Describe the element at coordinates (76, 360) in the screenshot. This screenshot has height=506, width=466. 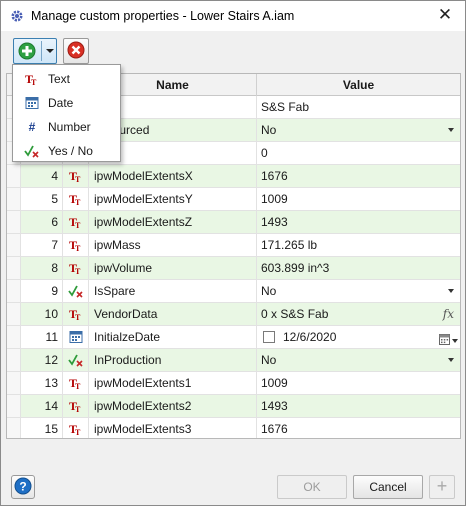
I see `yes-no-type-icon` at that location.